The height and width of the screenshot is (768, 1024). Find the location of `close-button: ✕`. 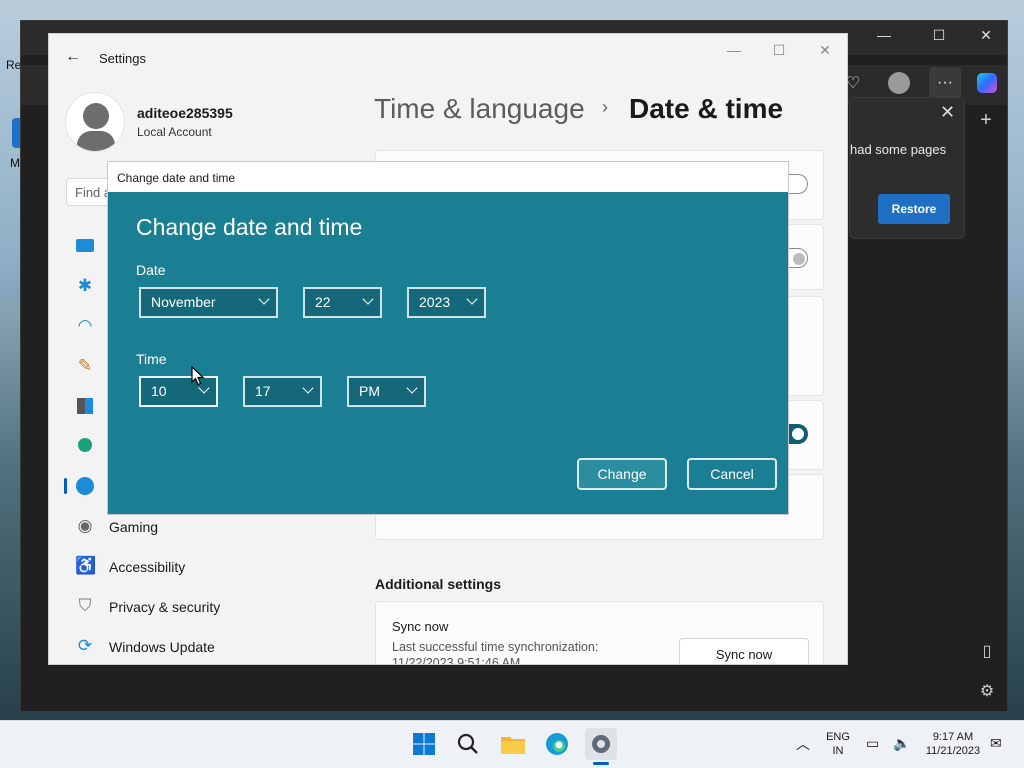

close-button: ✕ is located at coordinates (825, 50).